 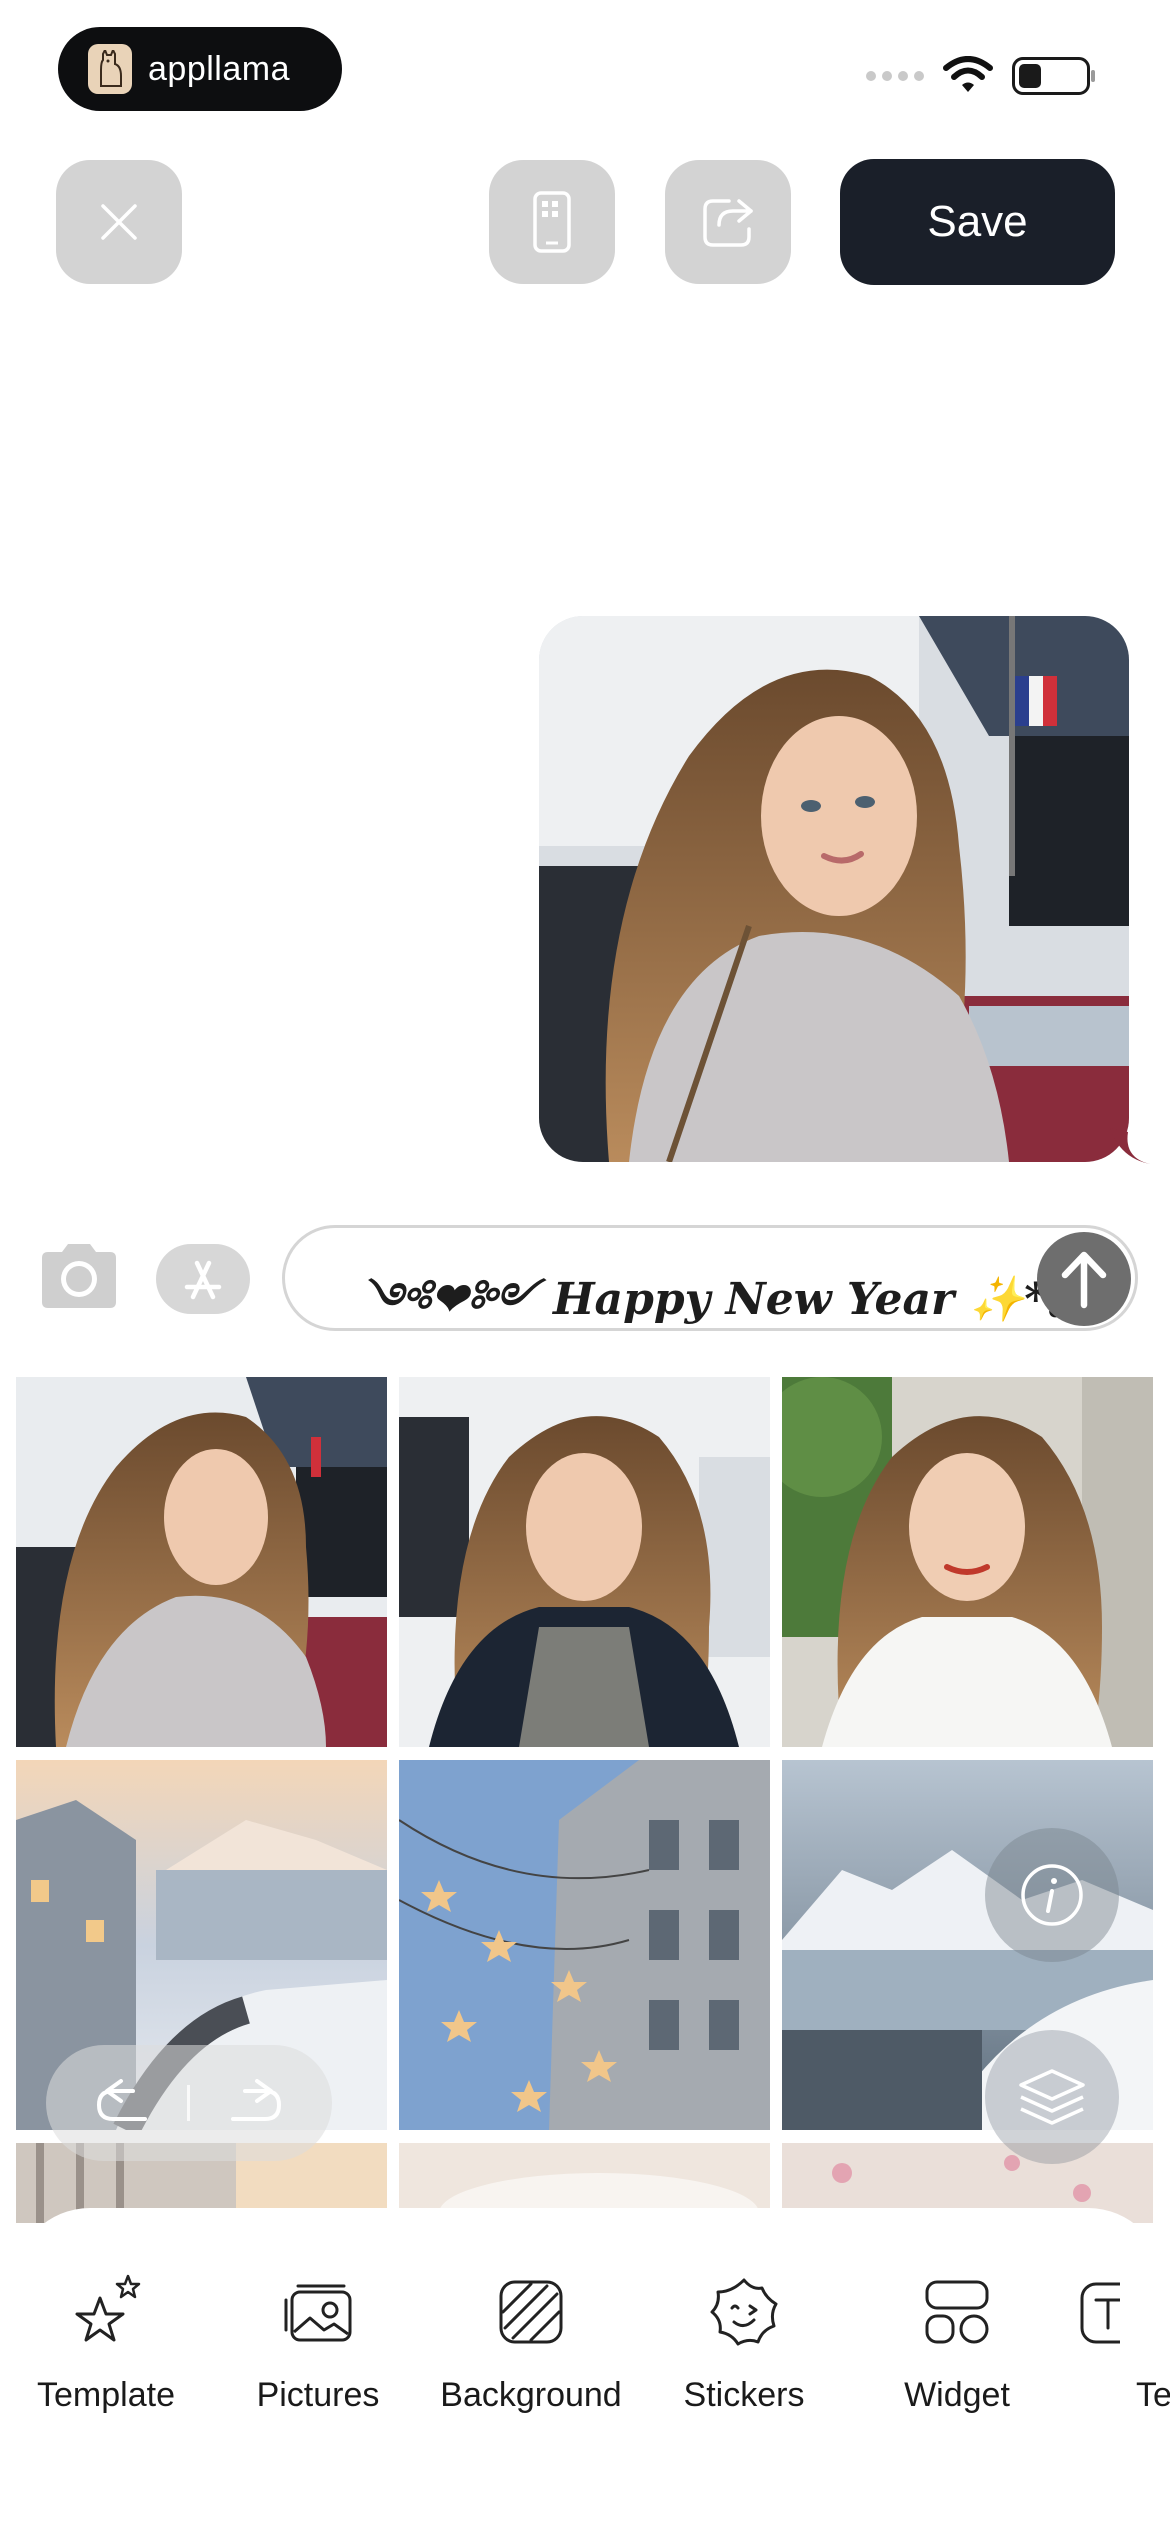 I want to click on tab-widget: Widget, so click(x=957, y=2342).